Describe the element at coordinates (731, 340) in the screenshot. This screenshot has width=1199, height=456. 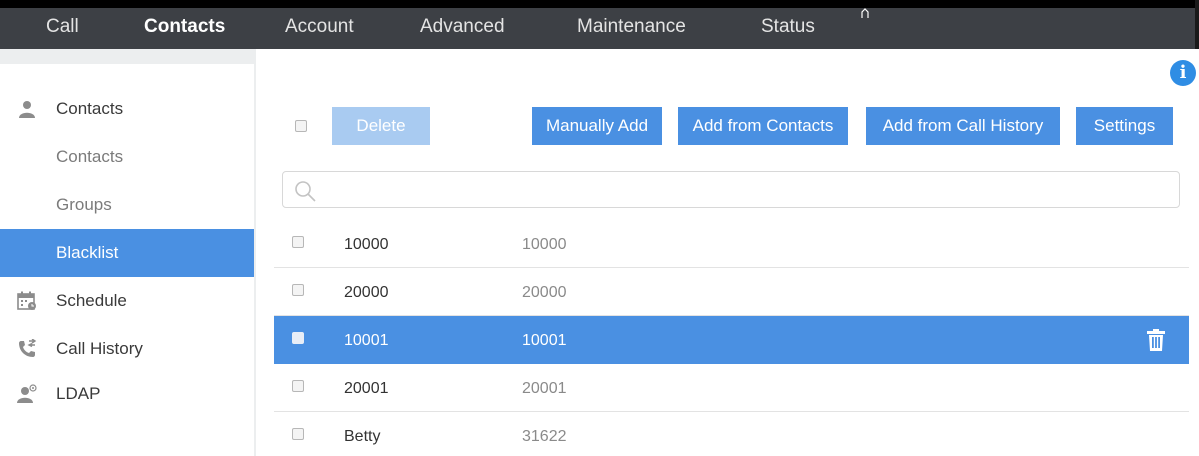
I see `table-row-selected: 10001 10001` at that location.